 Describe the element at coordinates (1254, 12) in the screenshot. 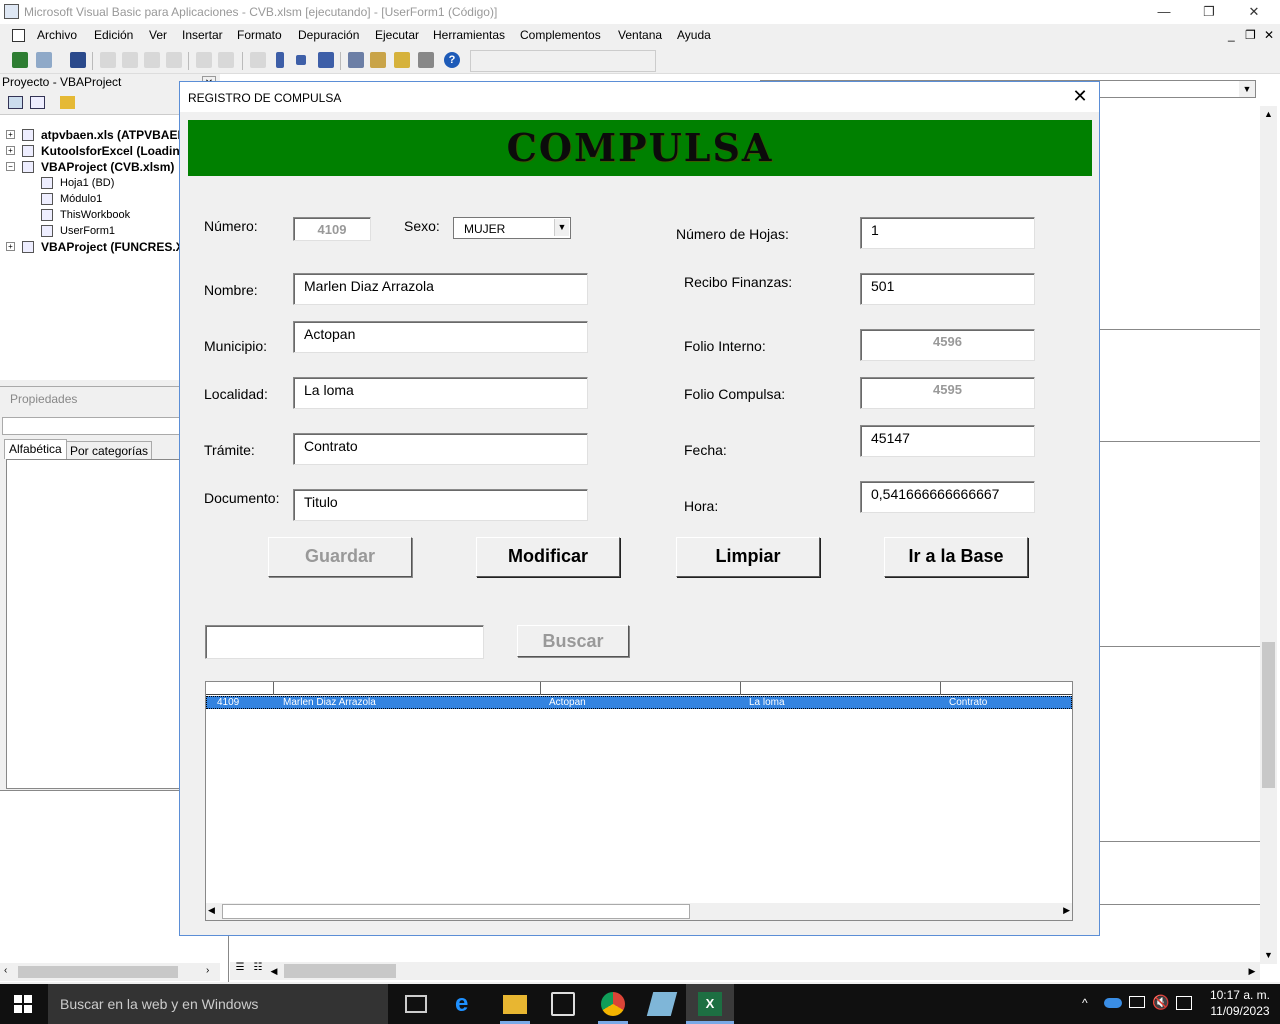

I see `close-button: ✕` at that location.